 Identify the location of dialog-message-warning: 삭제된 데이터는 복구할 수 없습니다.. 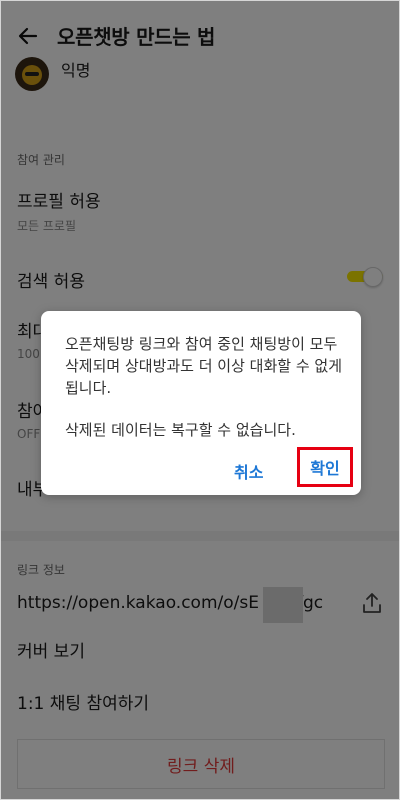
(180, 430).